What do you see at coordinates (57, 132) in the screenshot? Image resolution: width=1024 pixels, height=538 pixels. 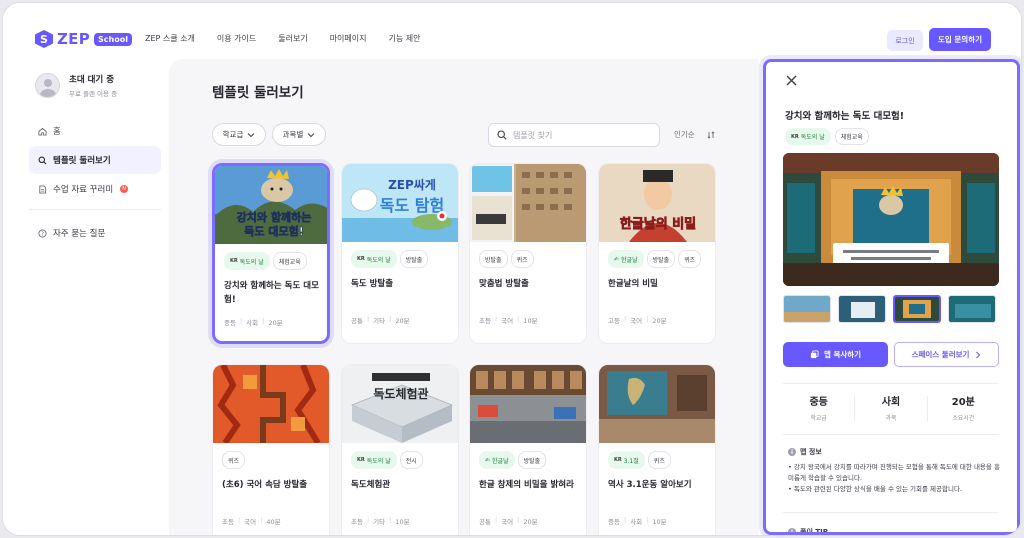 I see `sidebar-item-label: 홈` at bounding box center [57, 132].